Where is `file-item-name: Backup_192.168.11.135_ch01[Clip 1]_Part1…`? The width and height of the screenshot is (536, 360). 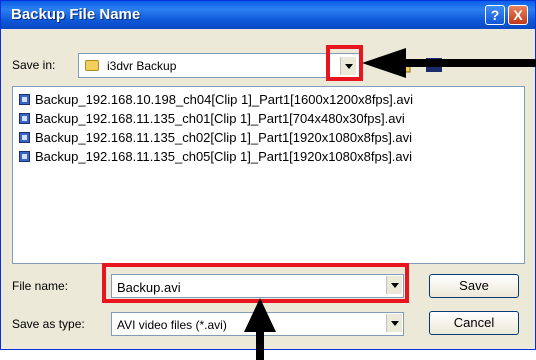
file-item-name: Backup_192.168.11.135_ch01[Clip 1]_Part1… is located at coordinates (220, 118).